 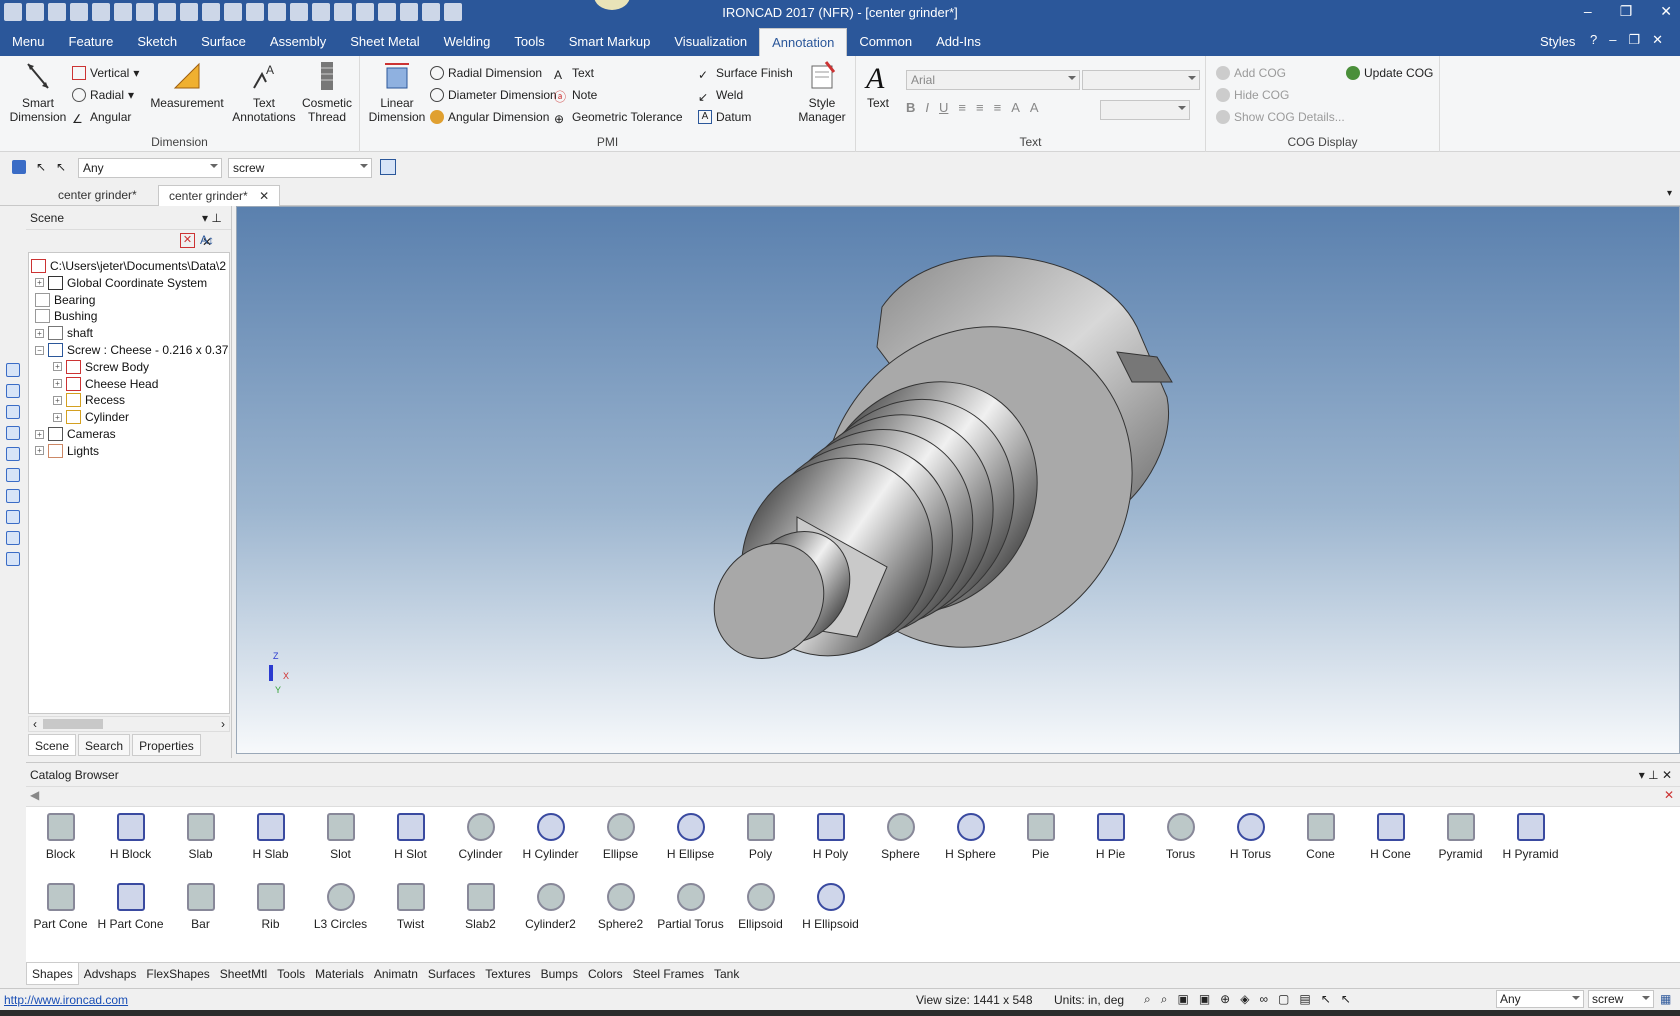 What do you see at coordinates (130, 907) in the screenshot?
I see `catalog-item: H Part Cone` at bounding box center [130, 907].